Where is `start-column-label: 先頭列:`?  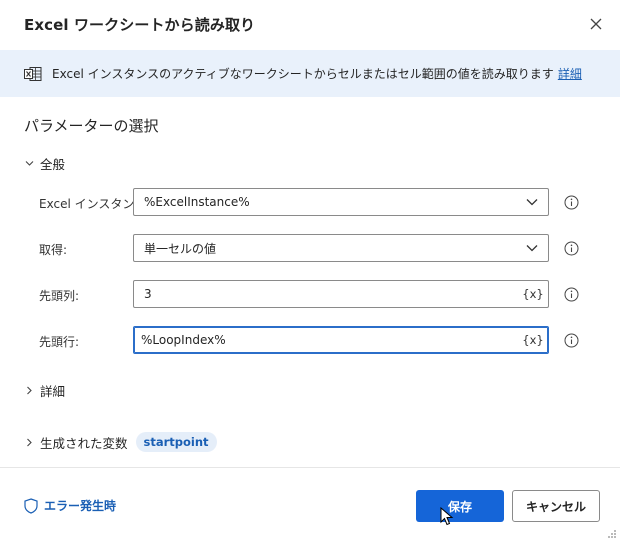
start-column-label: 先頭列: is located at coordinates (59, 296).